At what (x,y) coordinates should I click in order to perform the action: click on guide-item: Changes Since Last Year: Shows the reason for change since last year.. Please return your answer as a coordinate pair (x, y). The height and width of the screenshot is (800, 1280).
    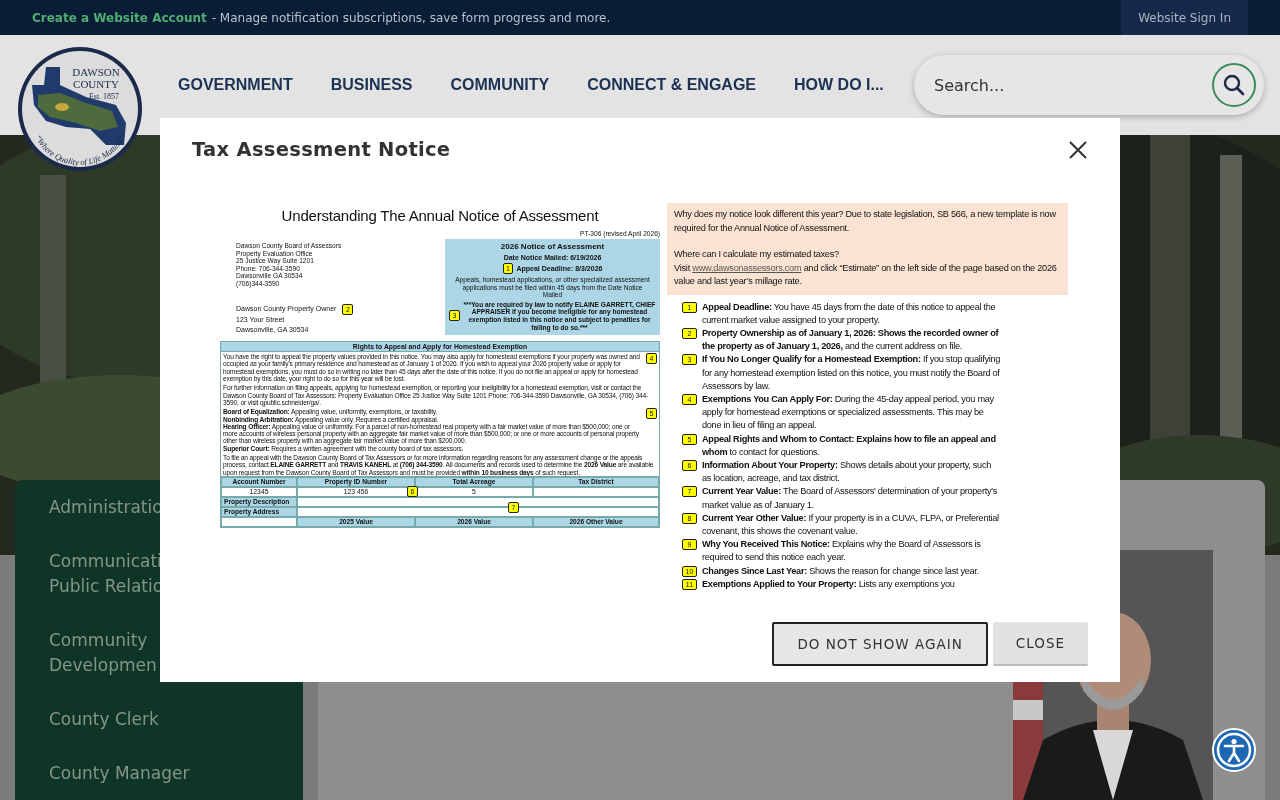
    Looking at the image, I should click on (841, 571).